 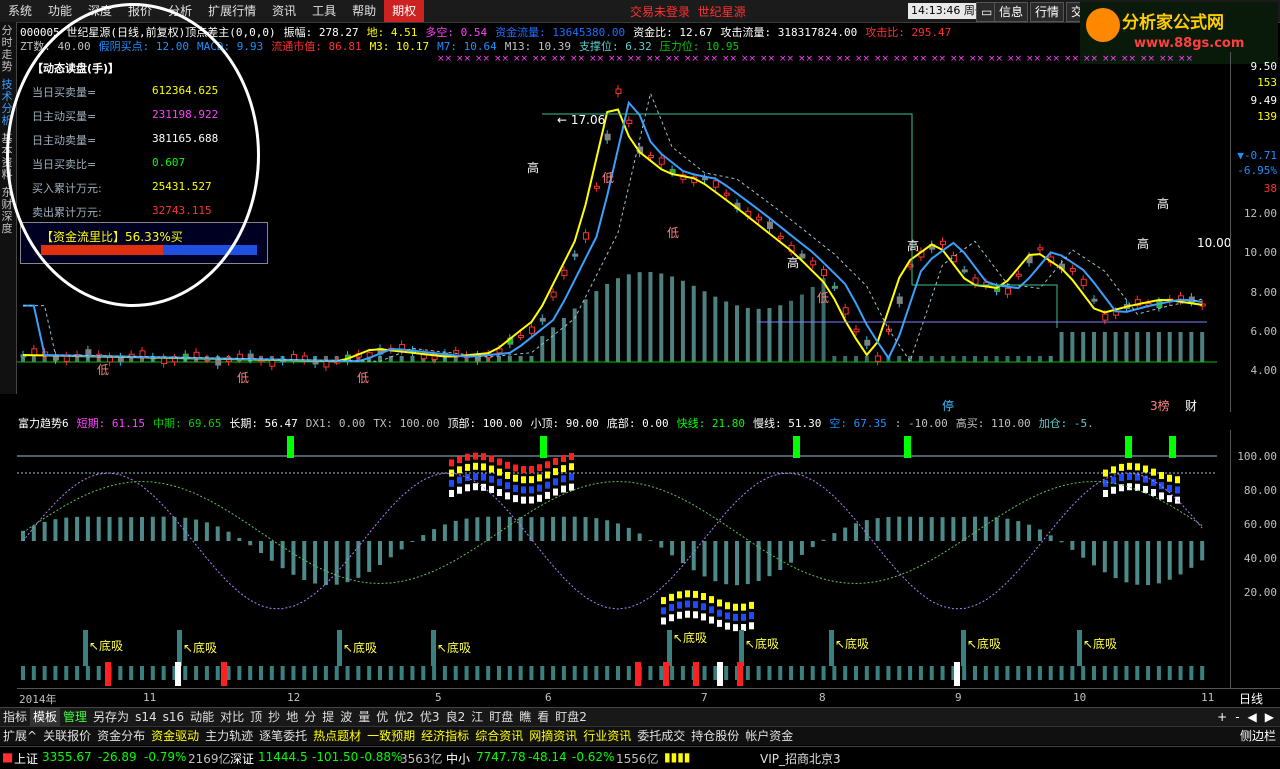 What do you see at coordinates (404, 717) in the screenshot?
I see `indicator-tab-16: 优2` at bounding box center [404, 717].